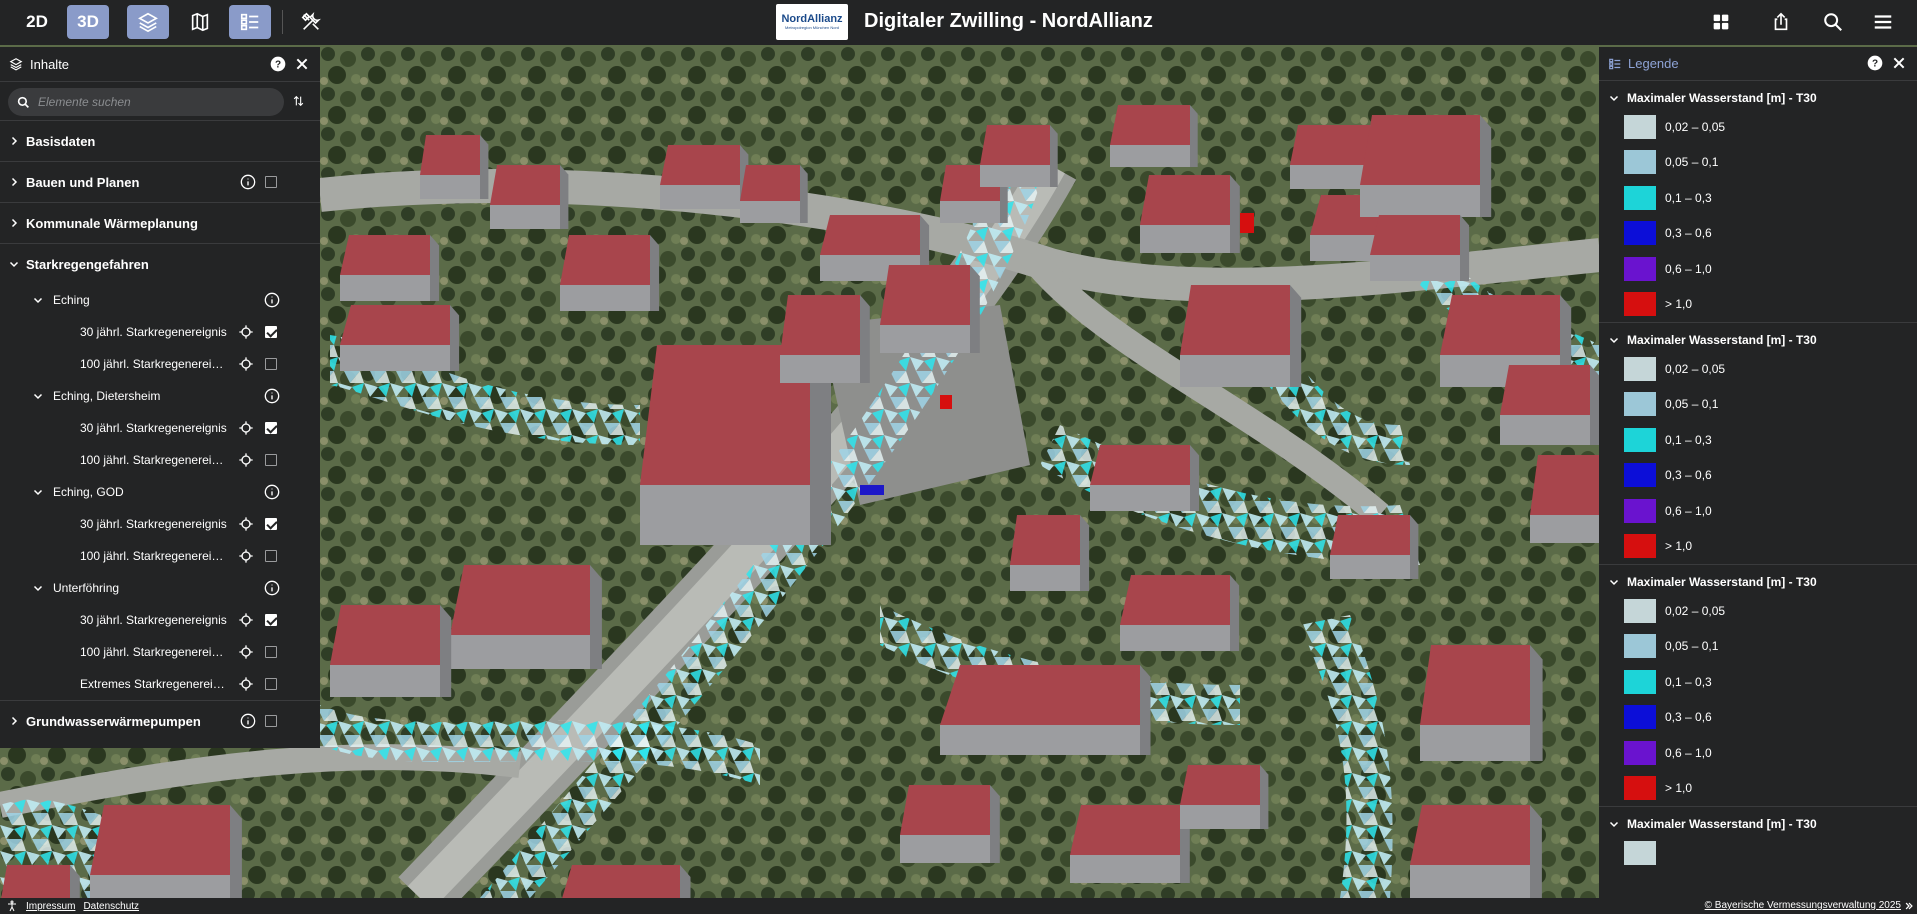  What do you see at coordinates (160, 300) in the screenshot?
I see `tree-item-eching: Eching` at bounding box center [160, 300].